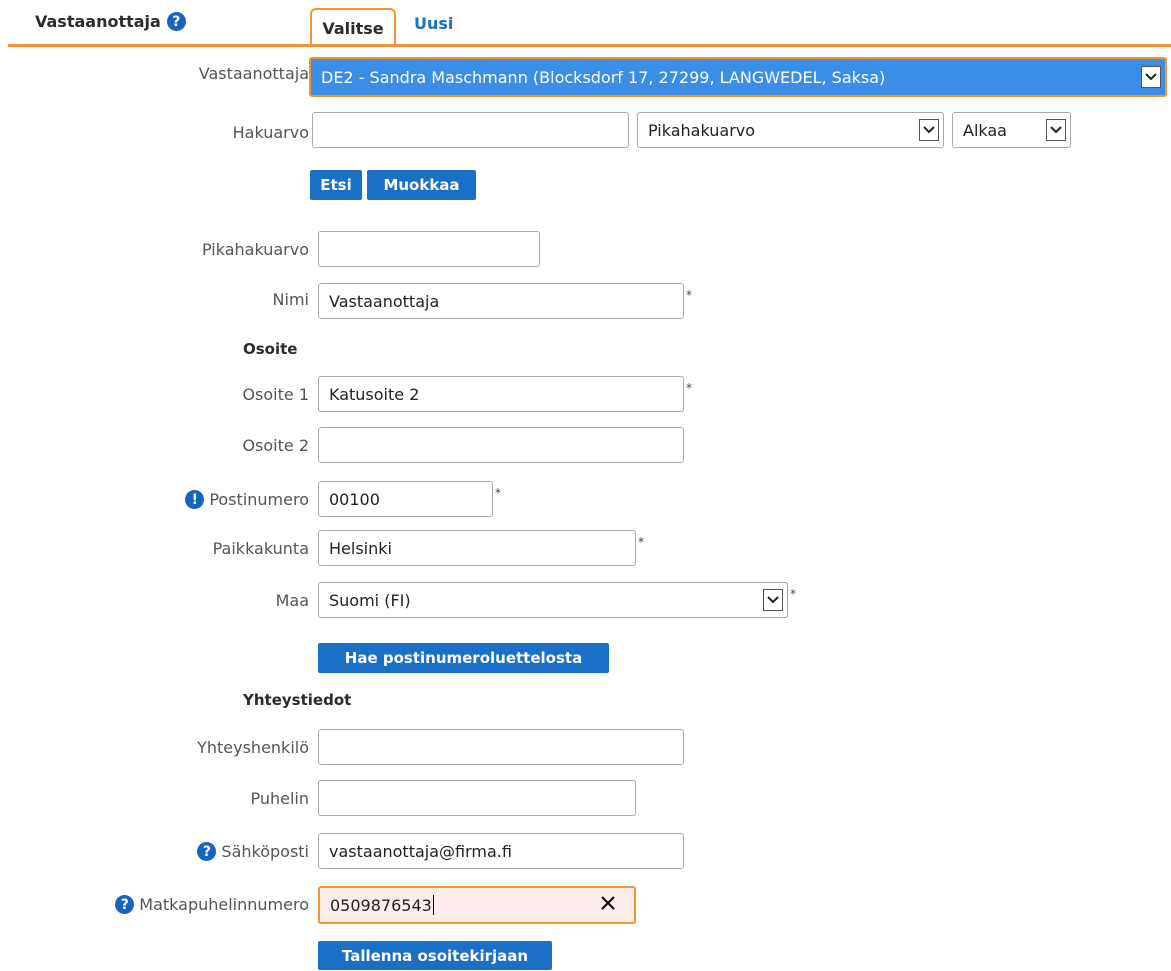  I want to click on mobile-label-wrap: ? Matkapuhelinnumero, so click(212, 904).